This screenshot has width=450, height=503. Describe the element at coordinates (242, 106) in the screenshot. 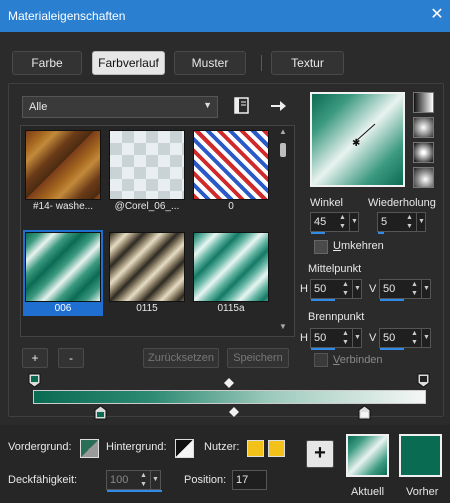

I see `library-icon` at that location.